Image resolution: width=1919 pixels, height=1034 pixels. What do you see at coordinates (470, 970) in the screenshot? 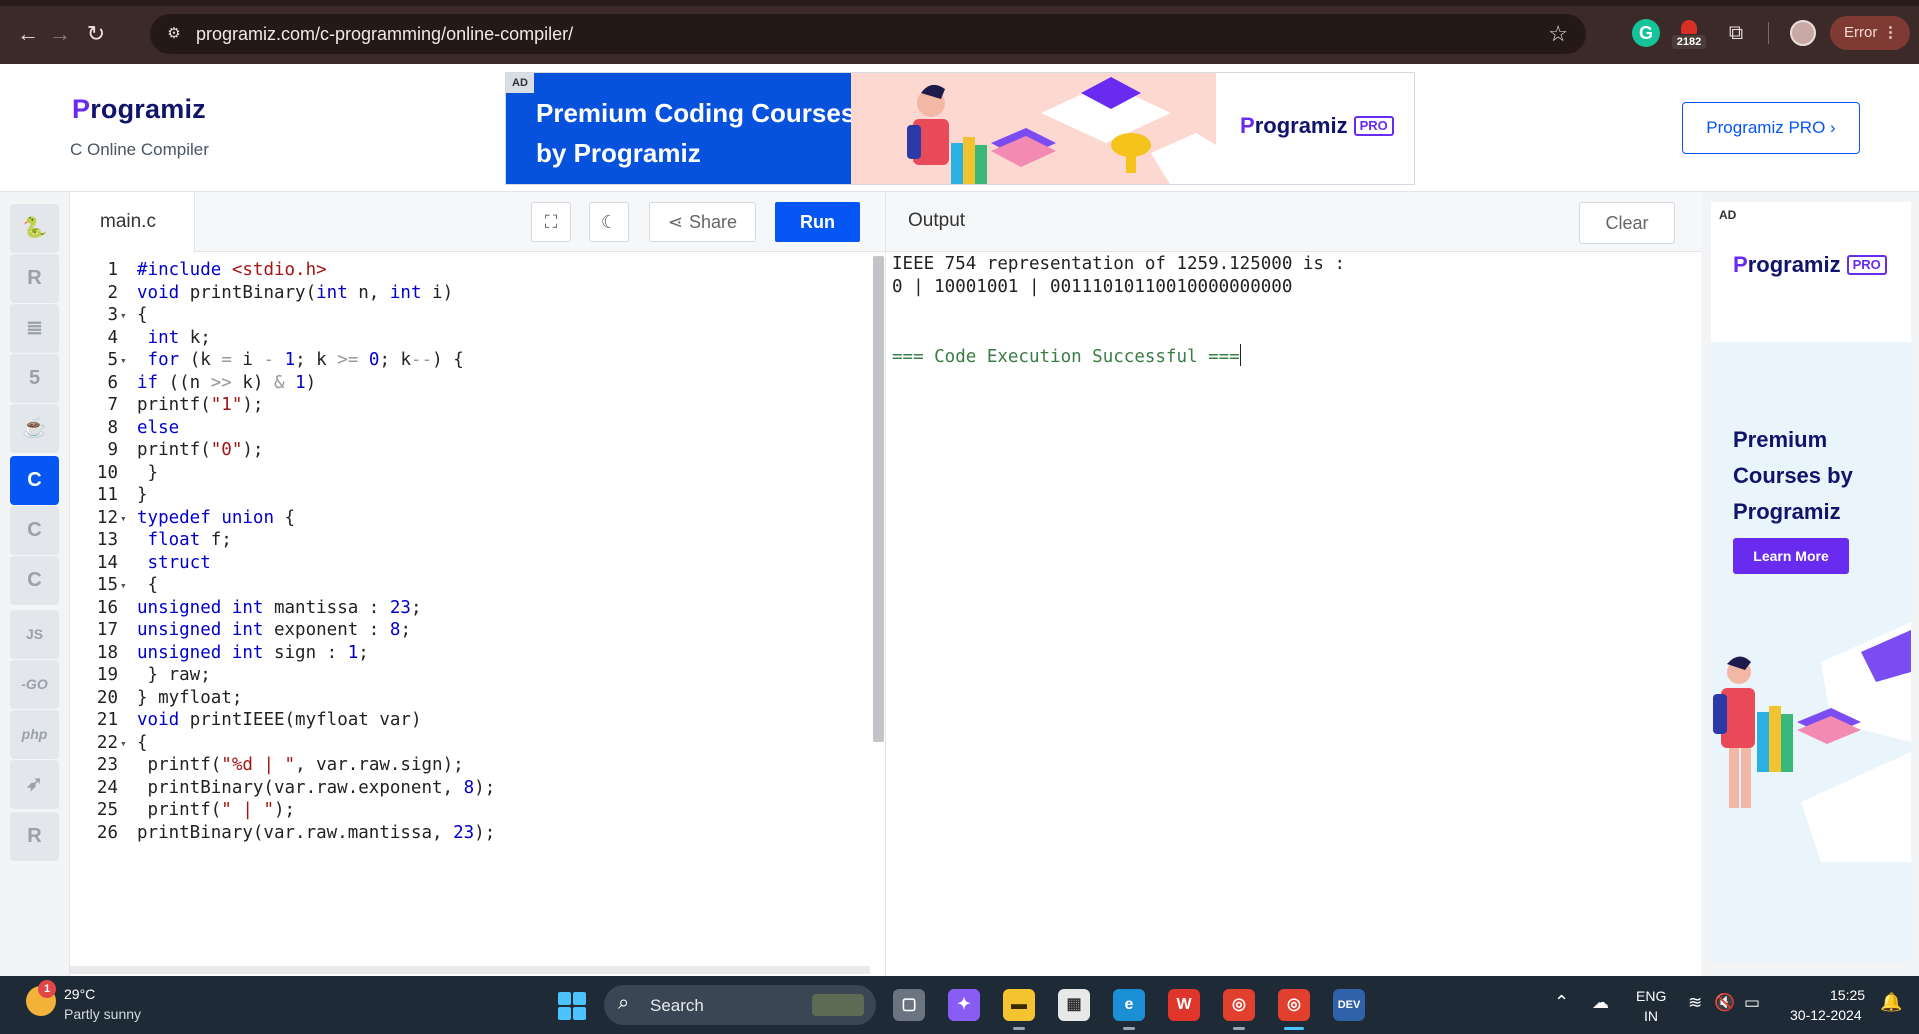
I see `editor-horizontal-scrollbar` at bounding box center [470, 970].